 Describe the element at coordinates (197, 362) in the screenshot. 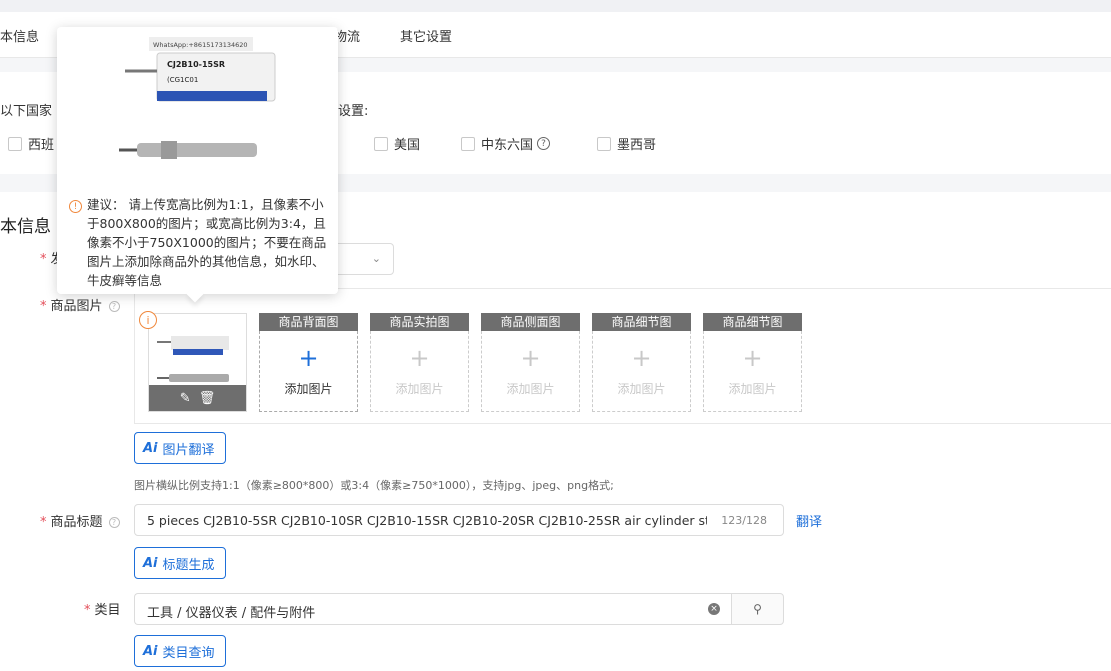

I see `product-image-thumbnail: ✎ 🗑` at that location.